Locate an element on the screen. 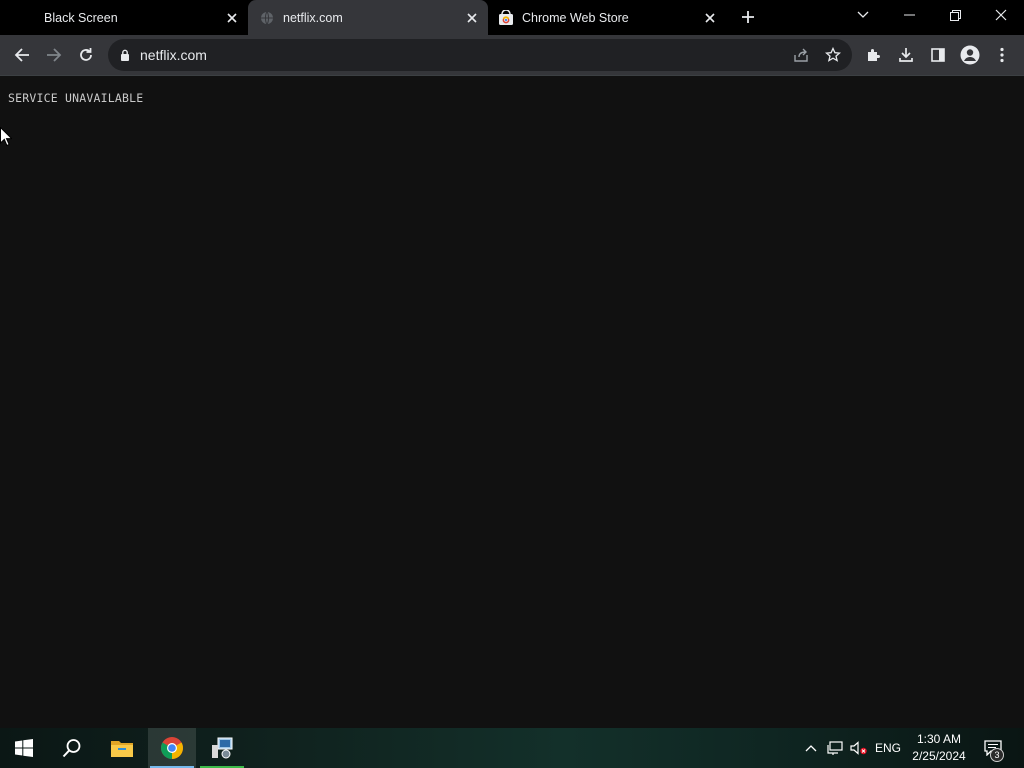 The height and width of the screenshot is (768, 1024). tab-chrome-web-store: Chrome Web Store is located at coordinates (608, 17).